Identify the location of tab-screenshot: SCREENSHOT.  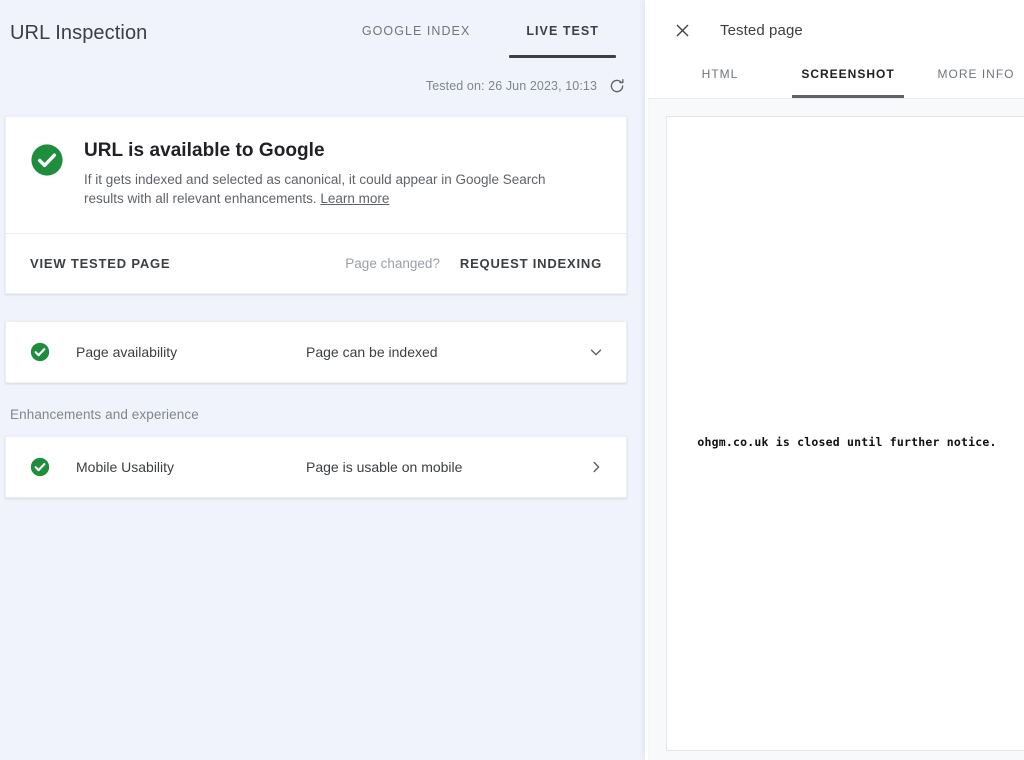
(848, 79).